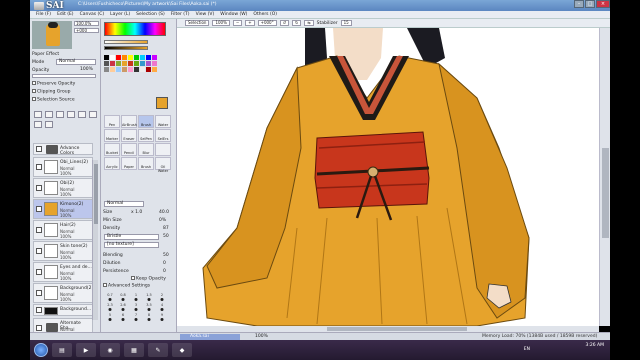 The width and height of the screenshot is (640, 360). Describe the element at coordinates (63, 209) in the screenshot. I see `layer-kimono: Kimono(2) Normal 100%` at that location.